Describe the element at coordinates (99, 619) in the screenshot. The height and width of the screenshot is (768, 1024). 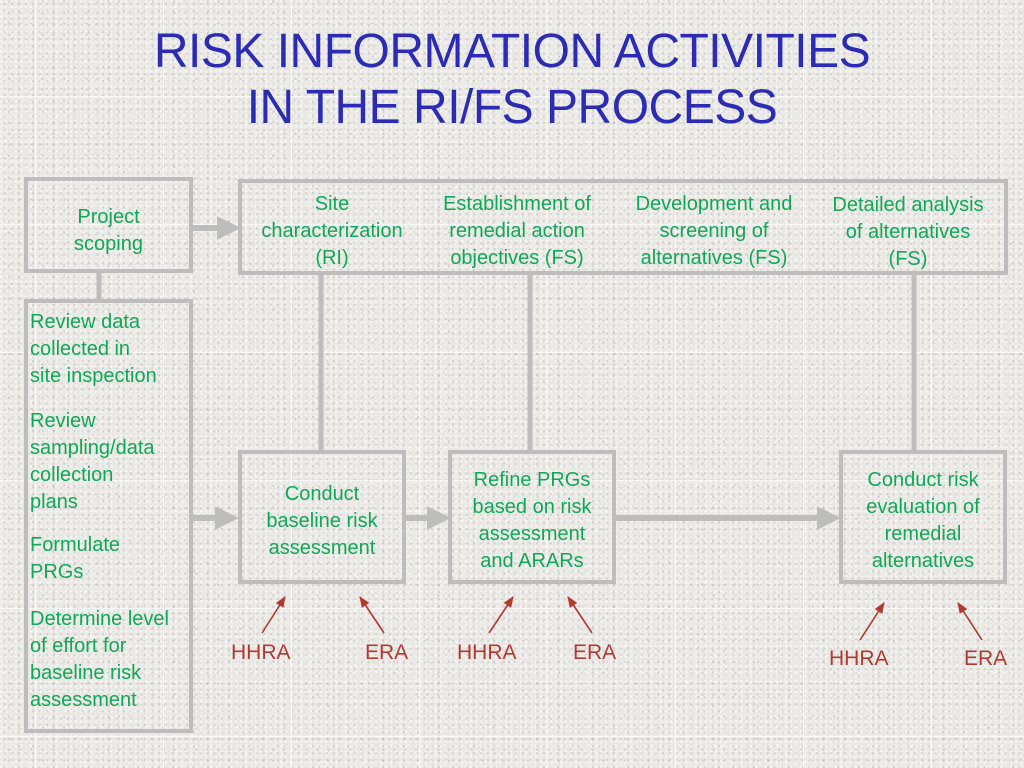
I see `text-line: Determine level` at that location.